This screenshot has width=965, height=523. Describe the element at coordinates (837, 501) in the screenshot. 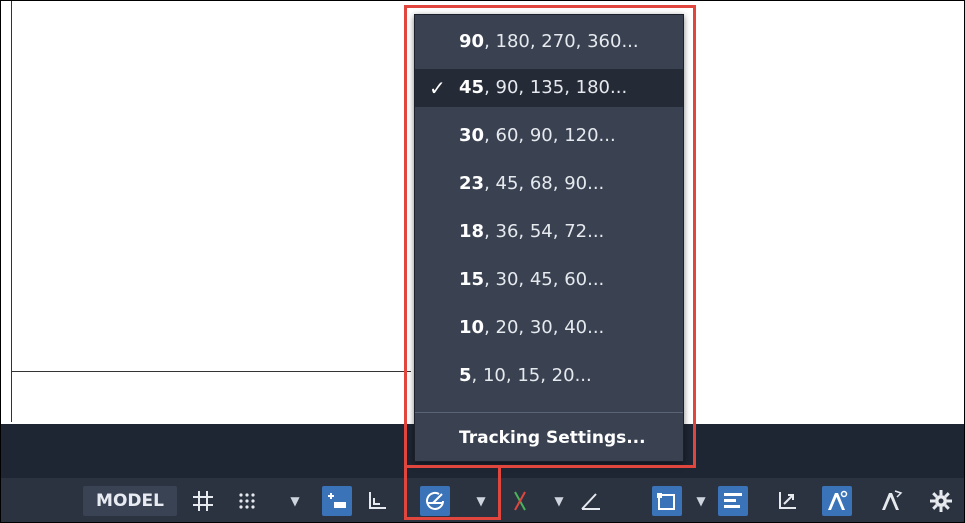

I see `annotation-visibility-icon` at that location.